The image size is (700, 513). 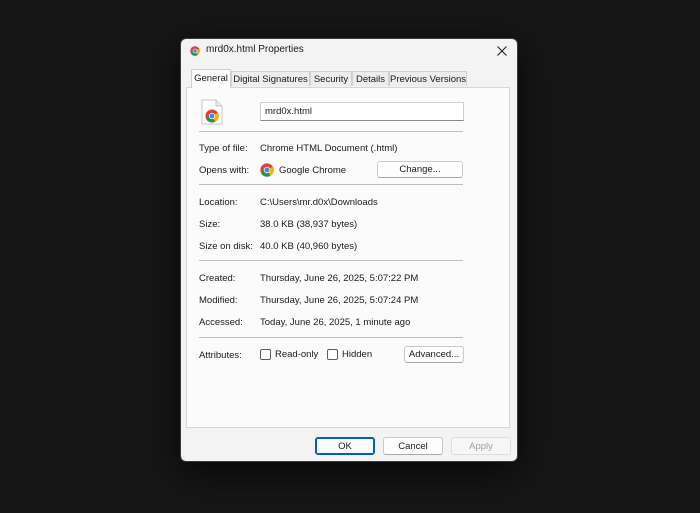 What do you see at coordinates (218, 300) in the screenshot?
I see `modified-label: Modified:` at bounding box center [218, 300].